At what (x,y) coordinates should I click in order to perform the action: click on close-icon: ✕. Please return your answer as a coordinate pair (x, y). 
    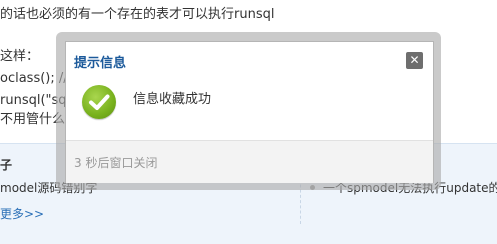
    Looking at the image, I should click on (414, 60).